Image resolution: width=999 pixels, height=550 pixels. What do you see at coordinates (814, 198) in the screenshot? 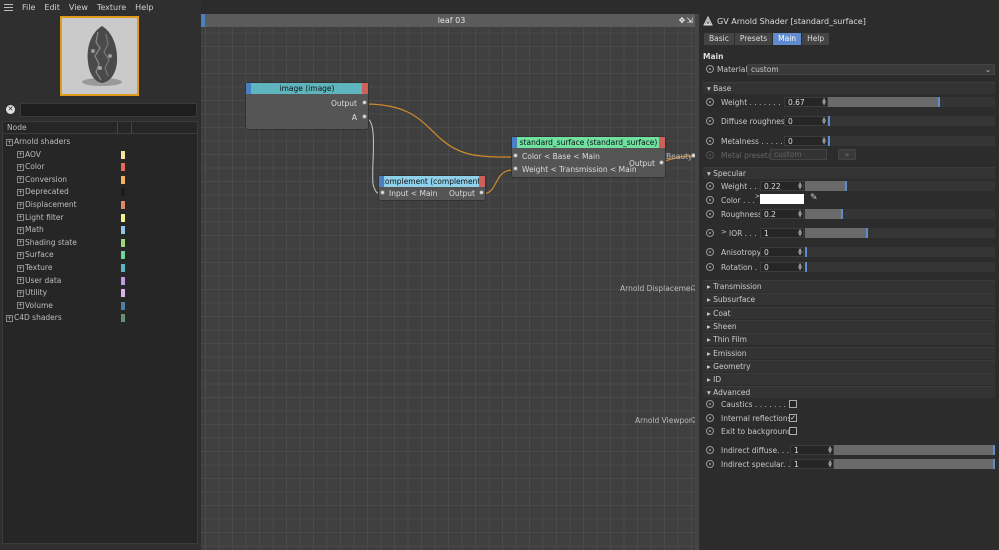
I see `eyedropper-icon: ✎` at bounding box center [814, 198].